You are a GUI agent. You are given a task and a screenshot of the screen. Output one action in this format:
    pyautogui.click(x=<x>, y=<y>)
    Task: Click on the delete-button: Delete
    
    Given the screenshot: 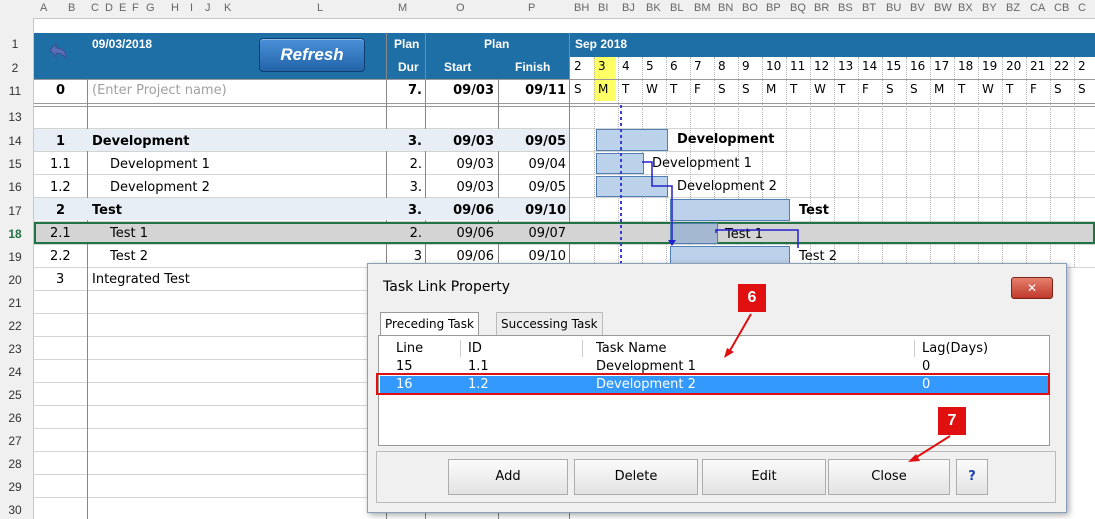 What is the action you would take?
    pyautogui.click(x=636, y=477)
    